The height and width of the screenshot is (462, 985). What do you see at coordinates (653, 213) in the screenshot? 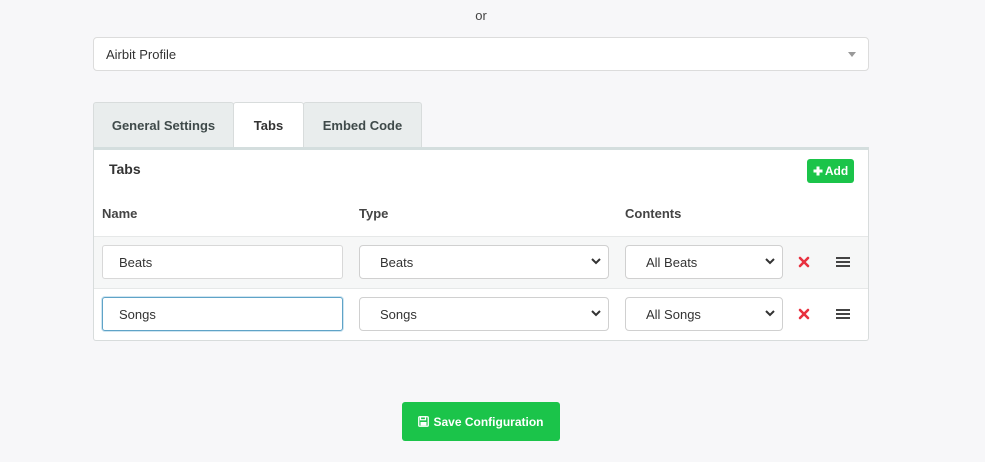
I see `column-header-contents: Contents` at bounding box center [653, 213].